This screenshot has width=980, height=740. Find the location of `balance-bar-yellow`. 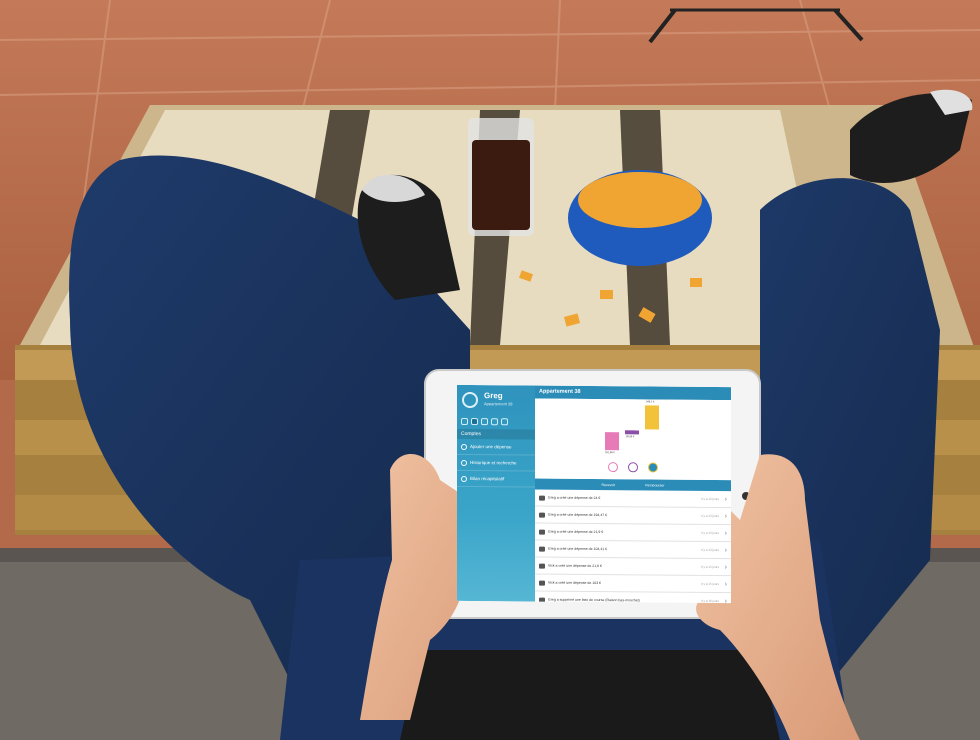

balance-bar-yellow is located at coordinates (652, 417).